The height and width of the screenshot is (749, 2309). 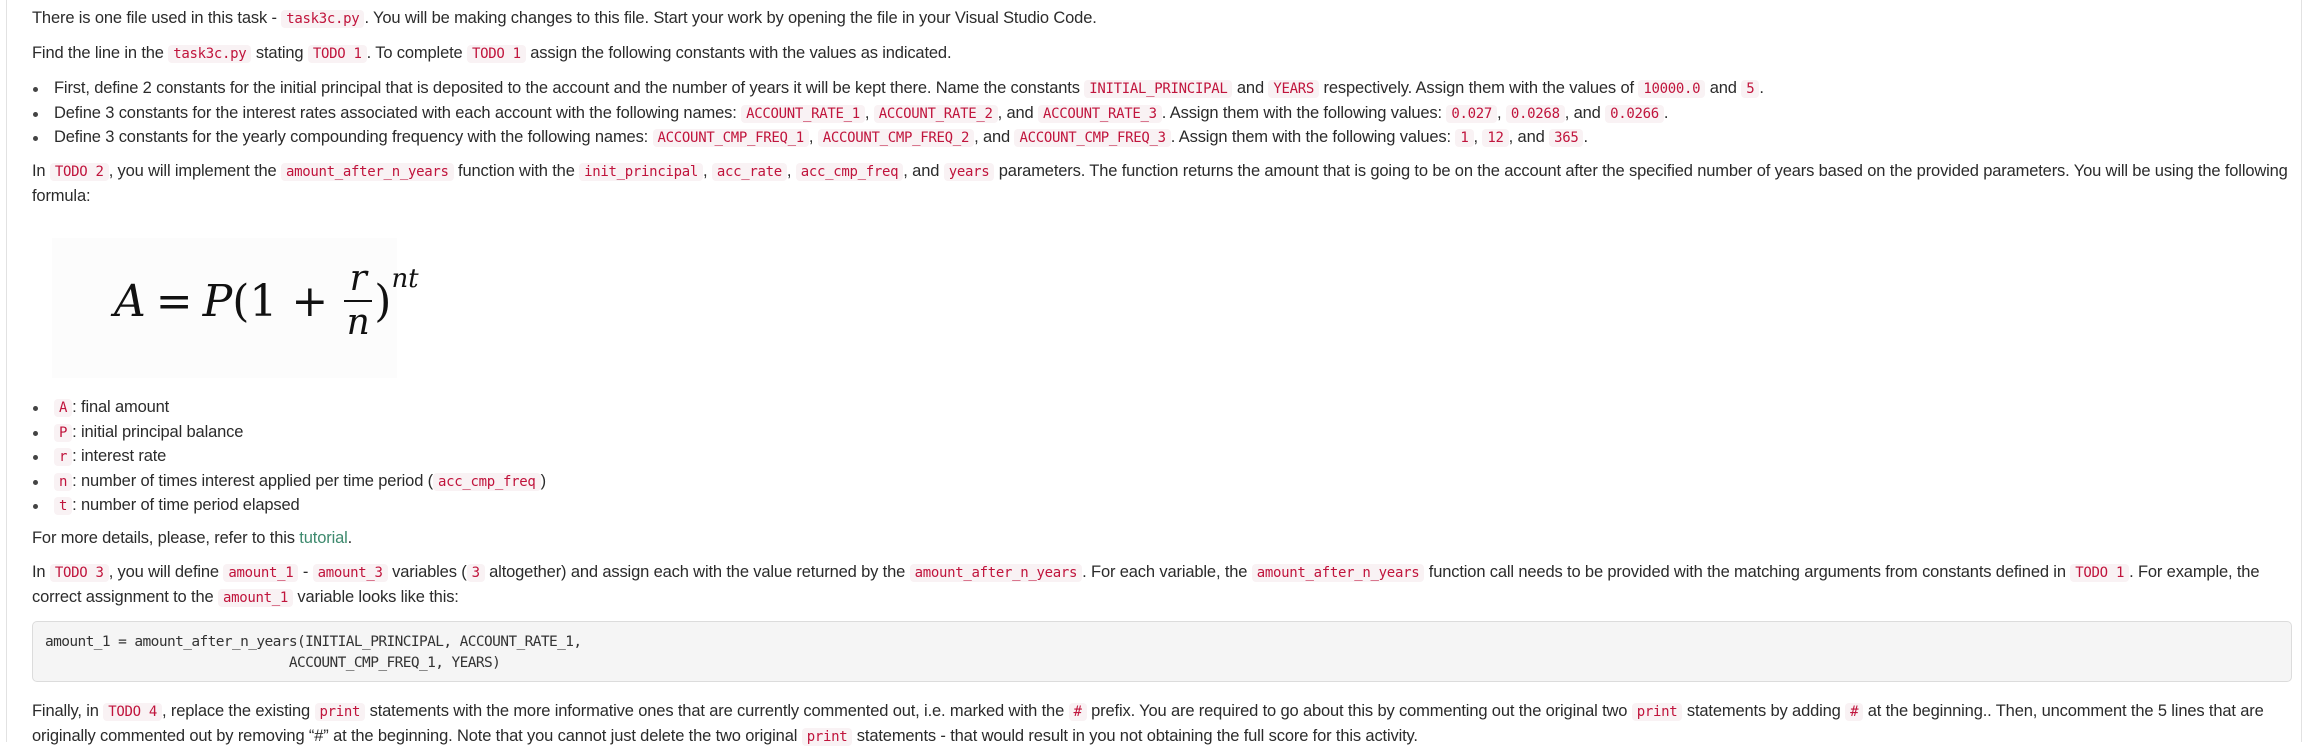 I want to click on formula-numerator: r, so click(x=358, y=278).